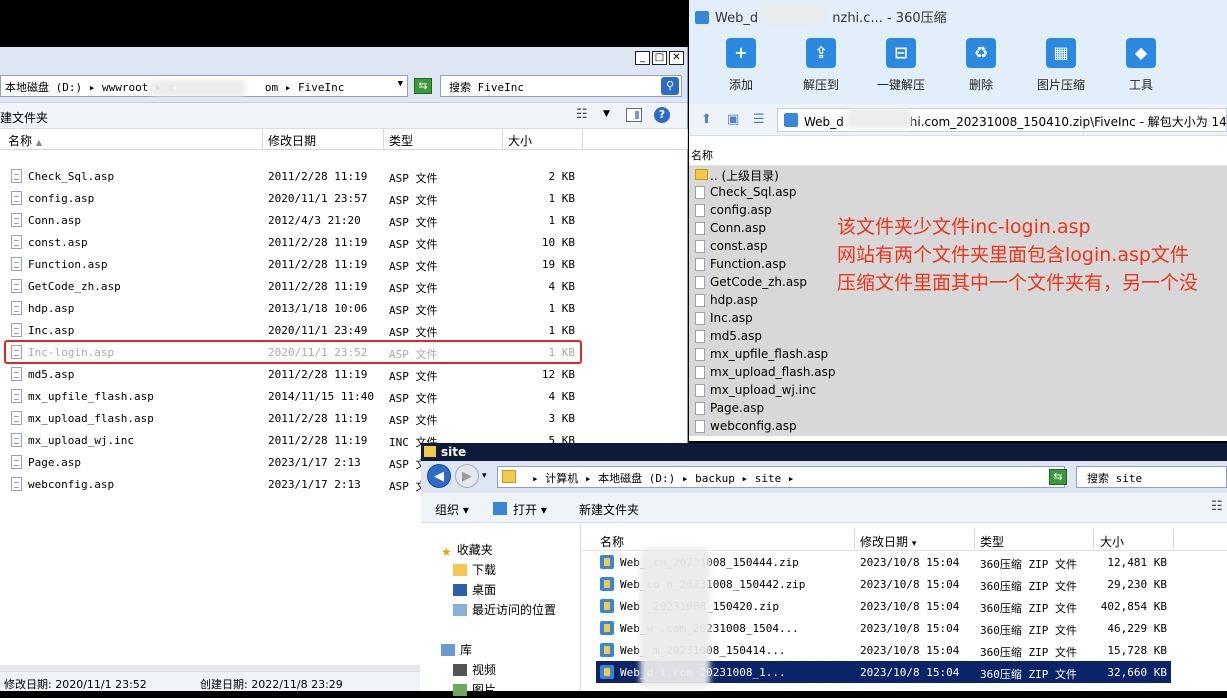  I want to click on file-name: mx_upfile_flash.asp, so click(91, 396).